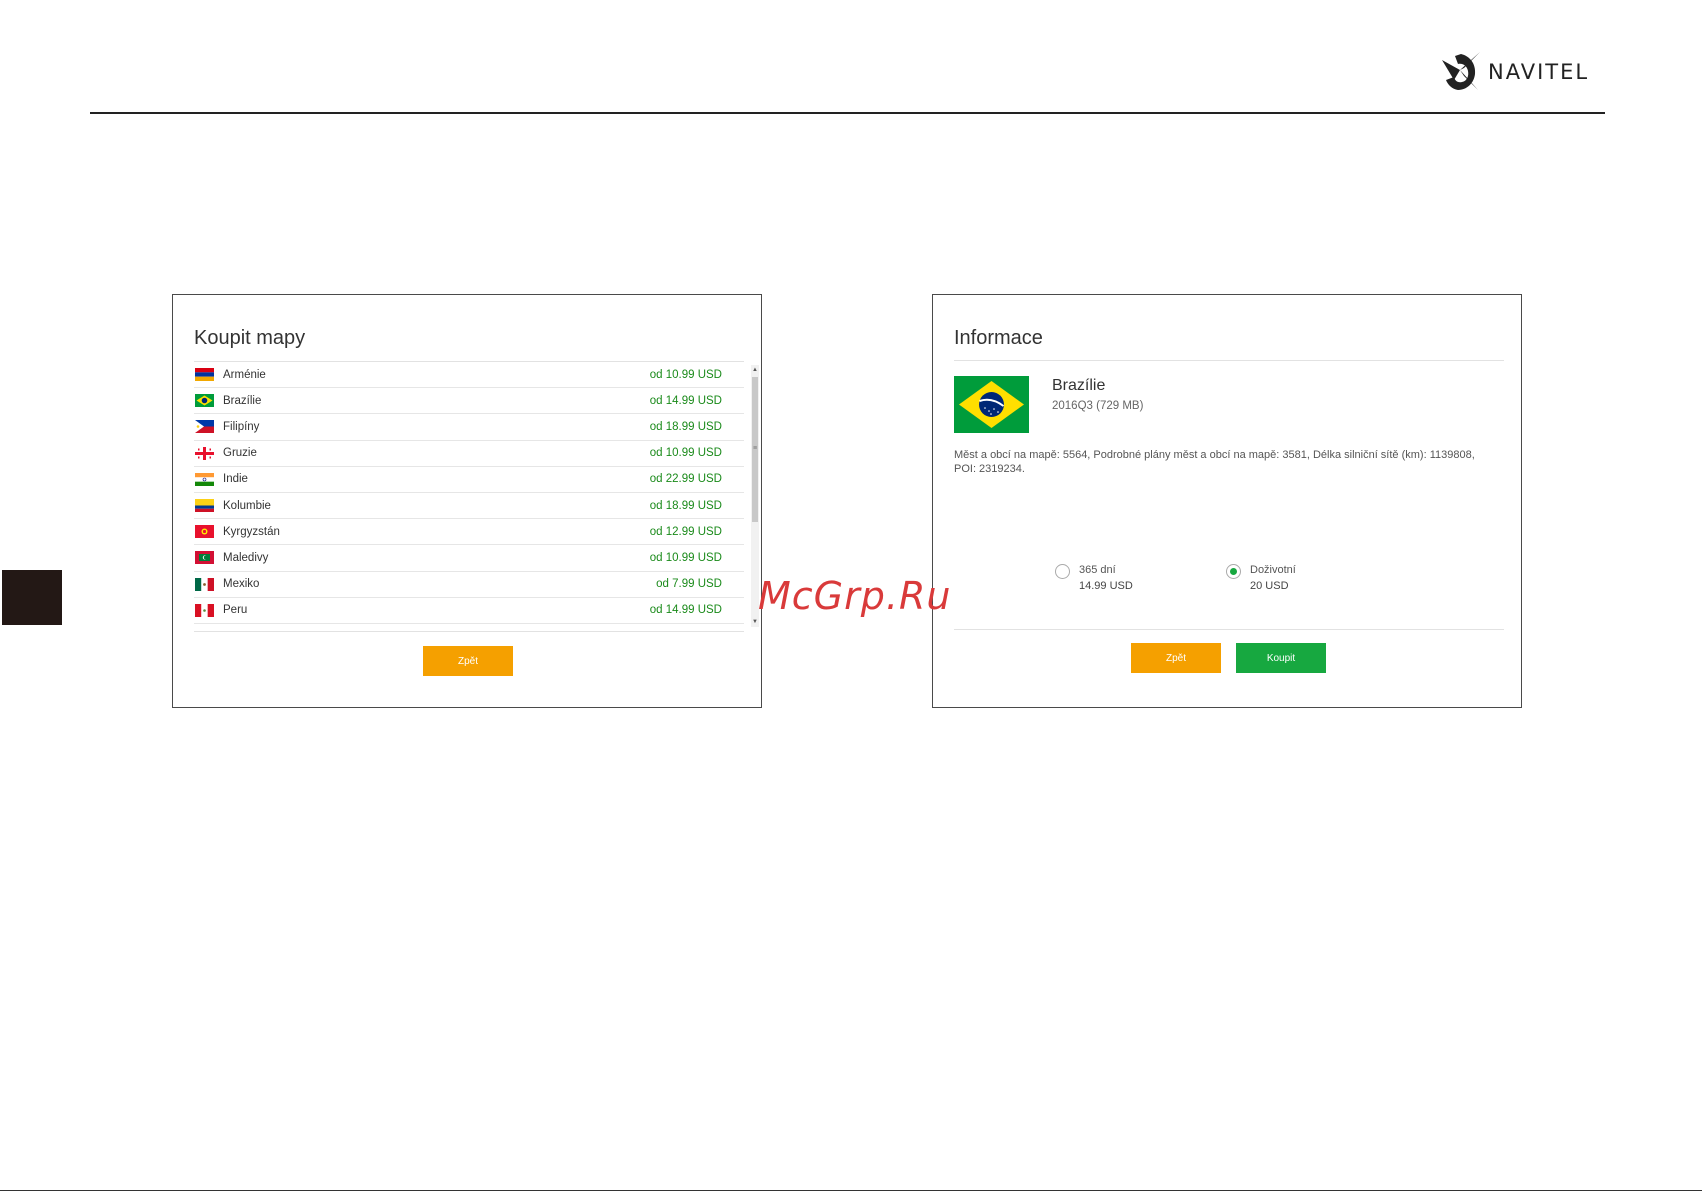  I want to click on scroll-down-icon: ▼, so click(755, 622).